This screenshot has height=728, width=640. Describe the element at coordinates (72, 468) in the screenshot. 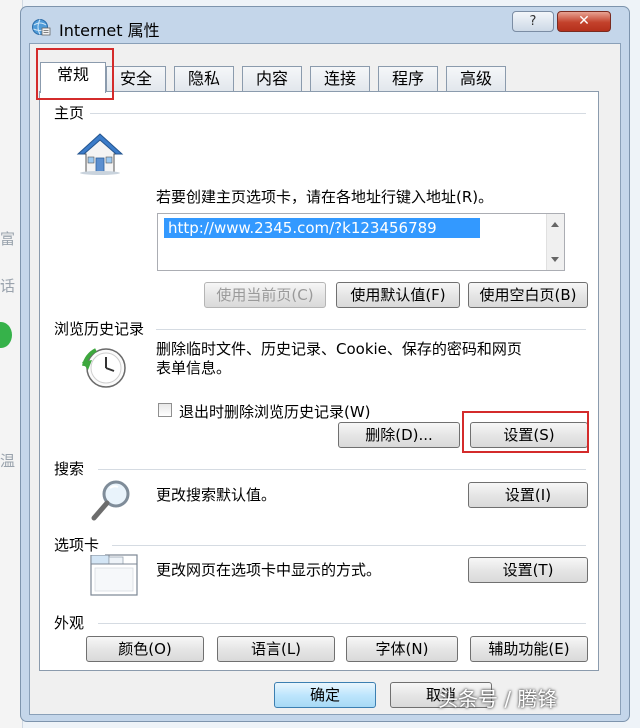

I see `search-group-title: 搜索` at that location.